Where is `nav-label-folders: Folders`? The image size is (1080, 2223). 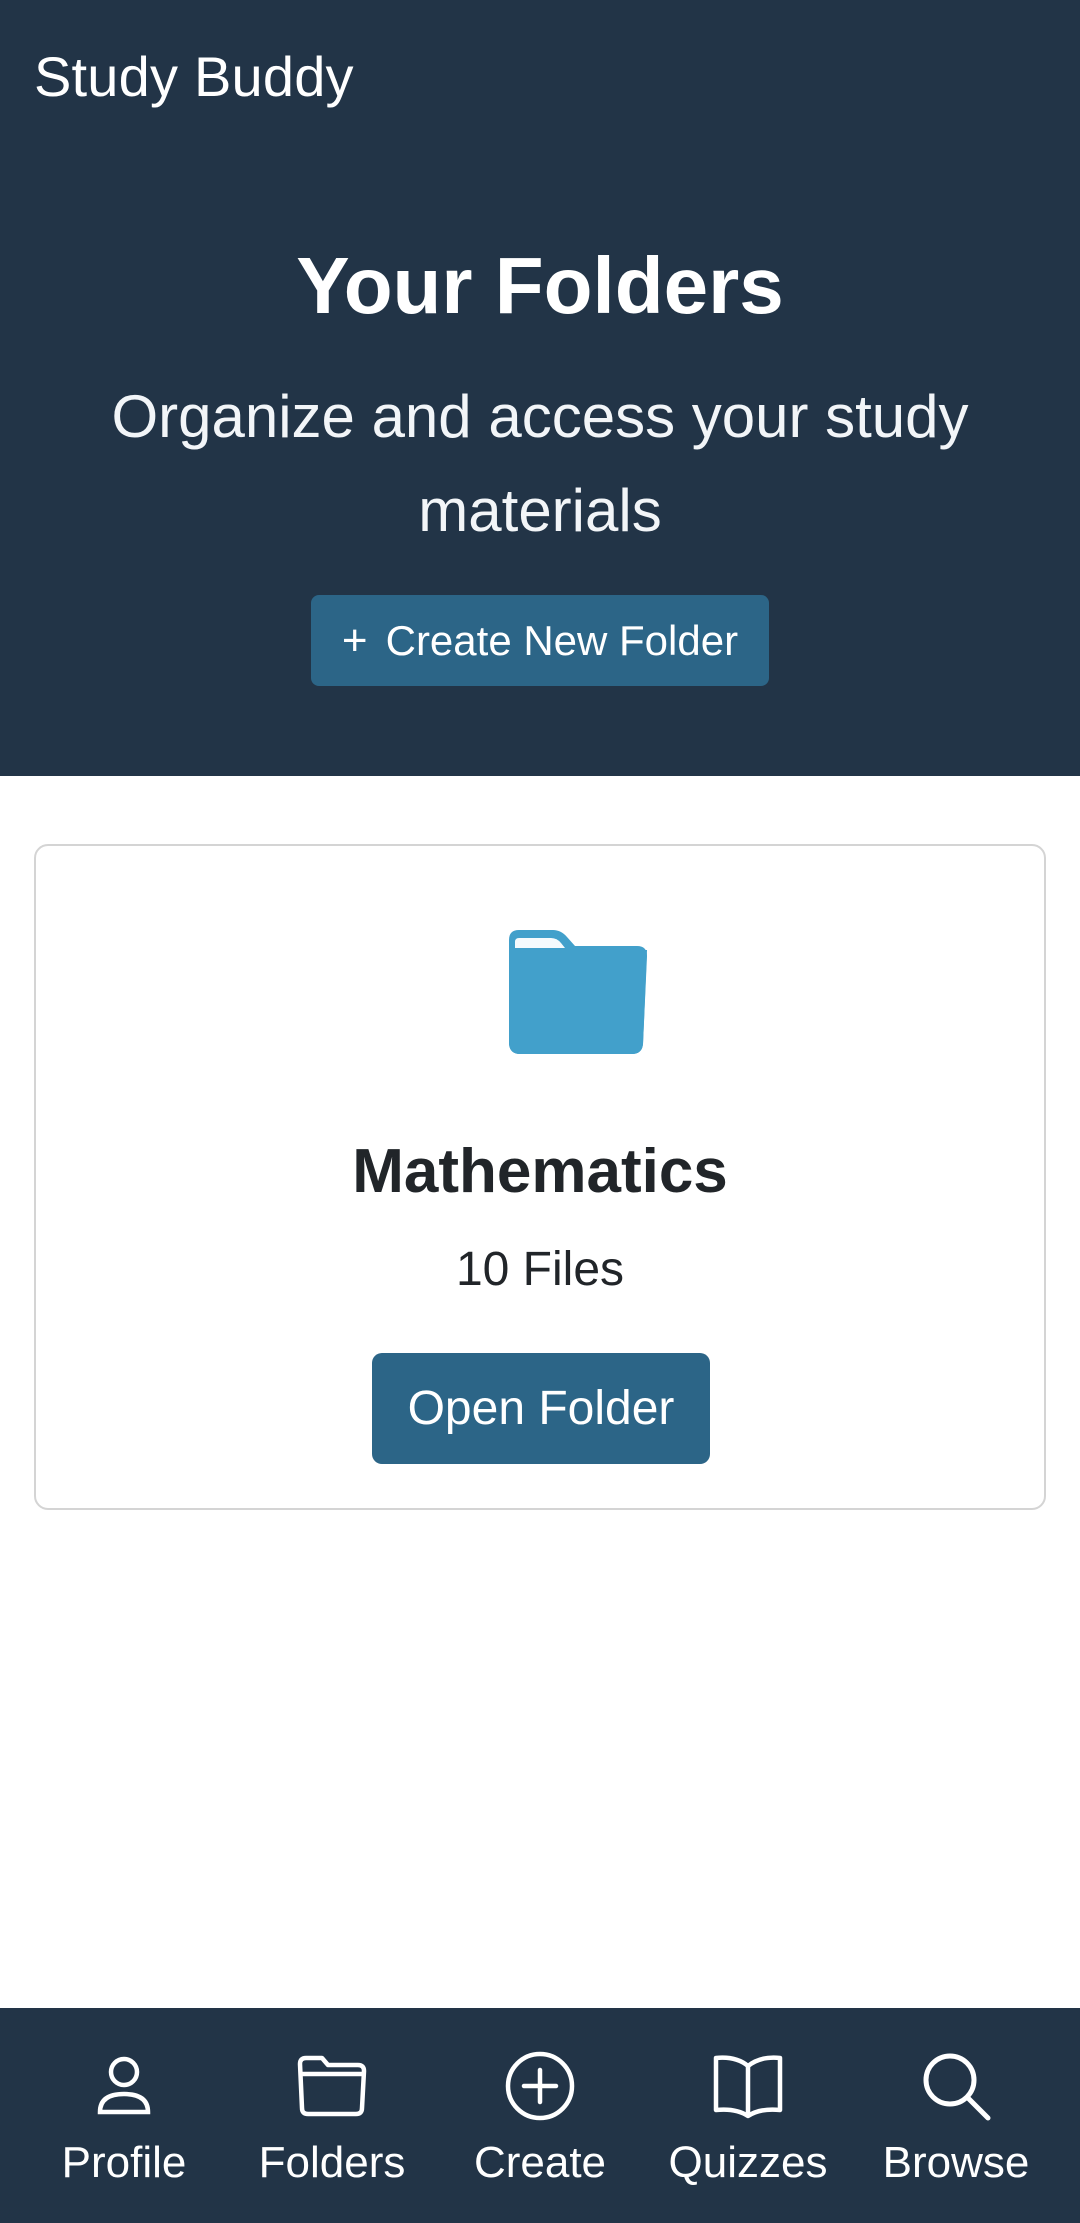 nav-label-folders: Folders is located at coordinates (332, 2162).